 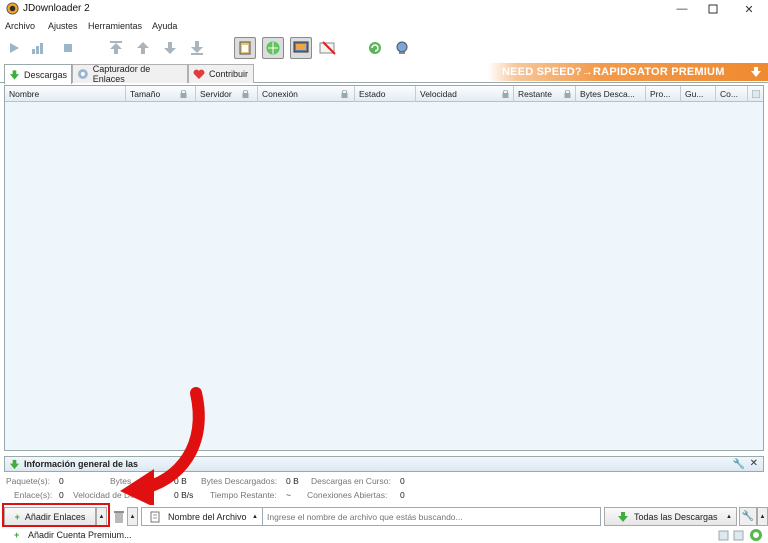 I want to click on add-plus-icon: +, so click(x=17, y=535).